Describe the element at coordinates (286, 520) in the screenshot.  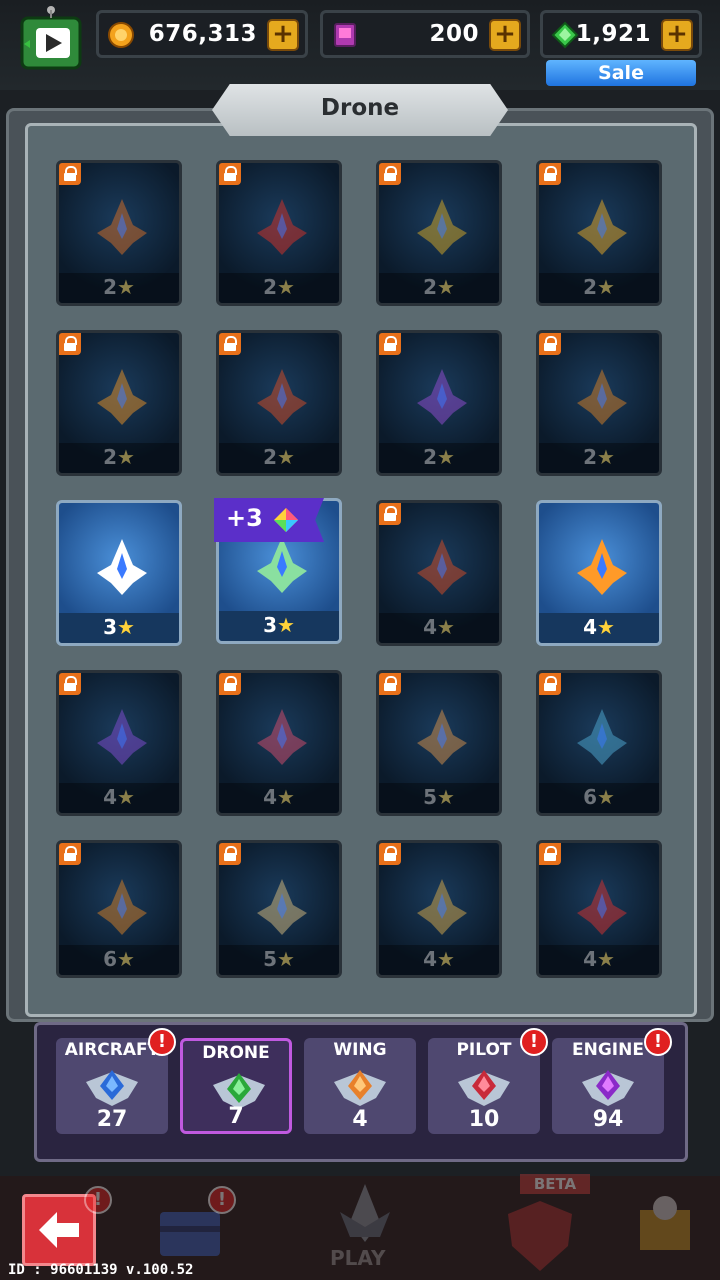
I see `rainbow-gem-icon` at that location.